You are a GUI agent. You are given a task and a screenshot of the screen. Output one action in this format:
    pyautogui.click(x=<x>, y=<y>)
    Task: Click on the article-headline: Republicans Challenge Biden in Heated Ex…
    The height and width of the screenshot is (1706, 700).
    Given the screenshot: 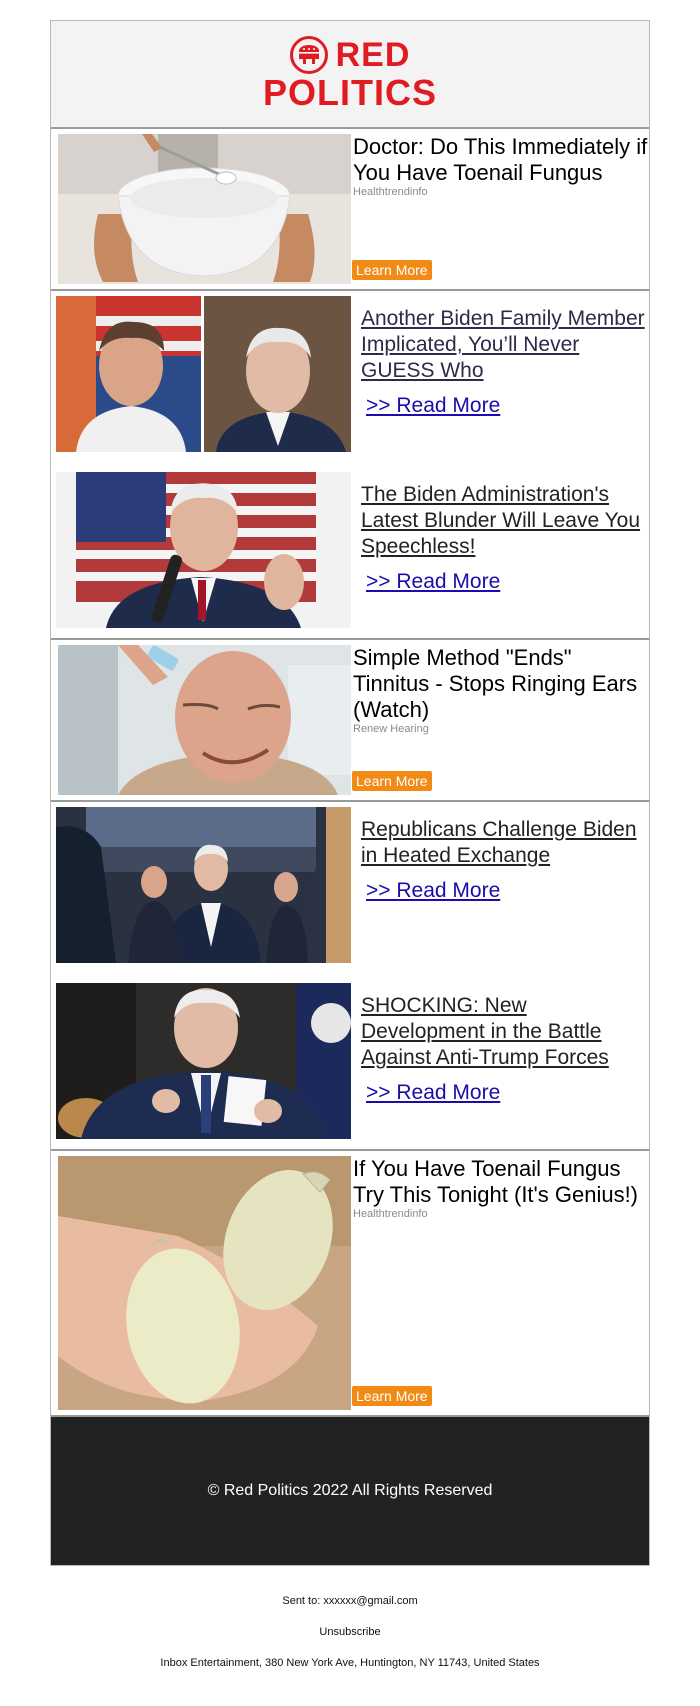 What is the action you would take?
    pyautogui.click(x=505, y=843)
    